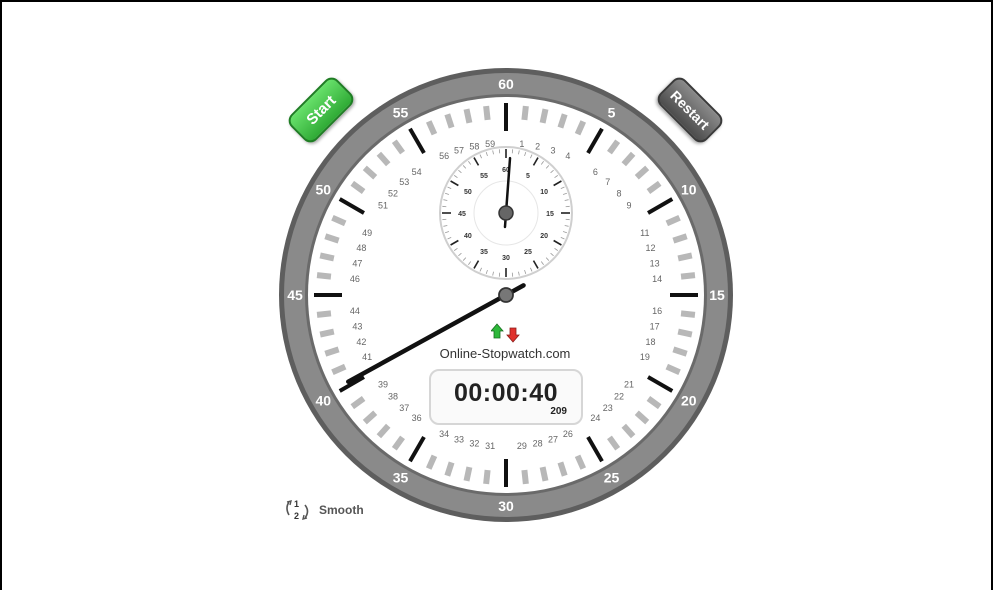 Image resolution: width=995 pixels, height=592 pixels. I want to click on minor-number: 23, so click(608, 408).